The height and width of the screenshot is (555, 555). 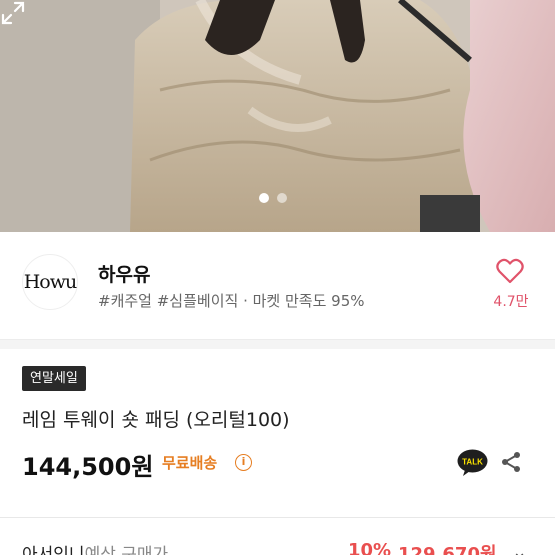 I want to click on product-price: 144,500원, so click(x=88, y=467).